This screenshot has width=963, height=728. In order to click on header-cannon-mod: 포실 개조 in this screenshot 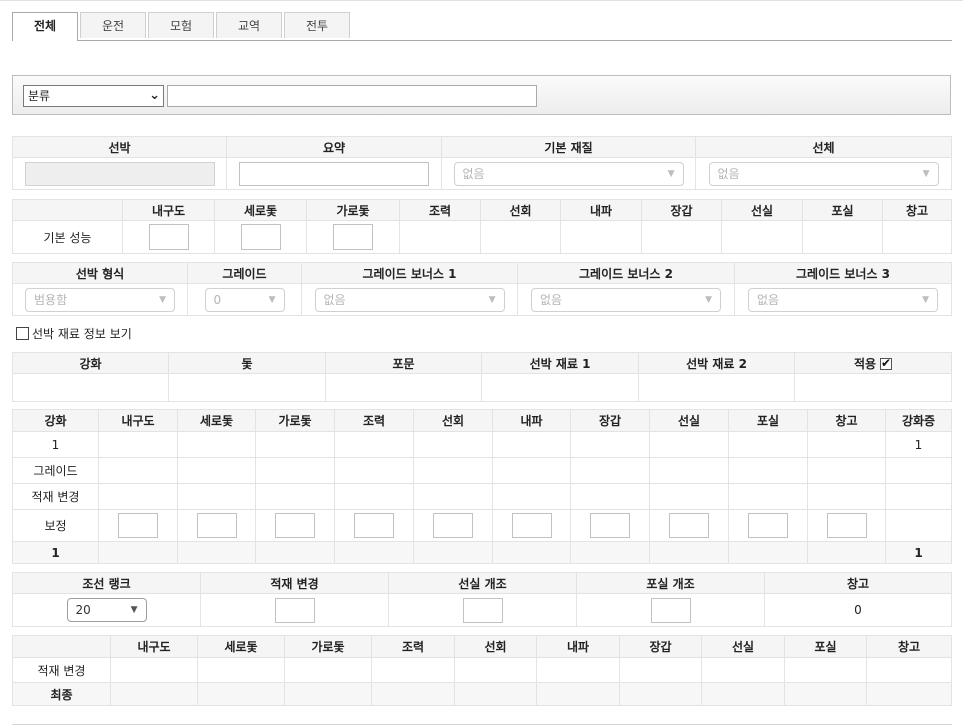, I will do `click(670, 583)`.